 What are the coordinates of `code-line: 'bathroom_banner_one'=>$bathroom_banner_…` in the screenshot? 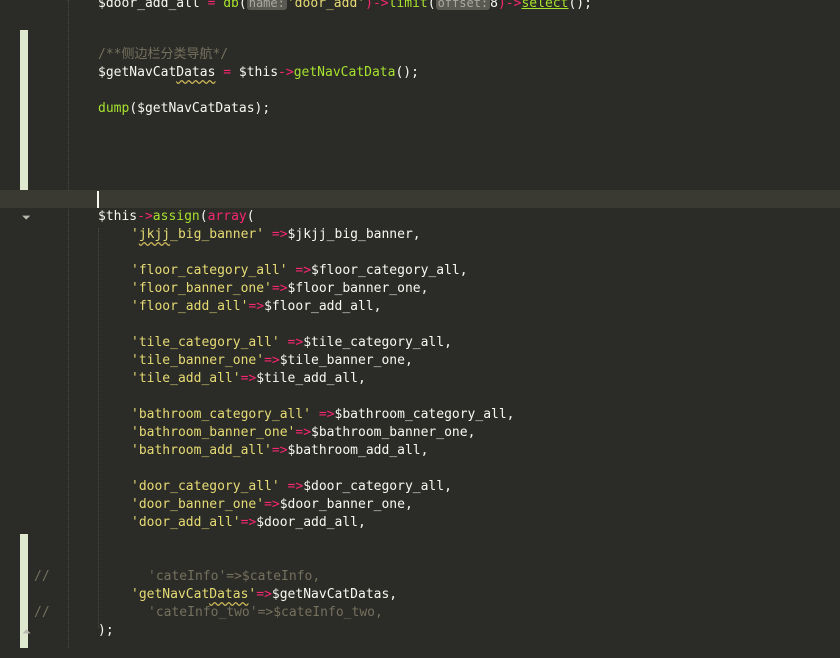 It's located at (420, 433).